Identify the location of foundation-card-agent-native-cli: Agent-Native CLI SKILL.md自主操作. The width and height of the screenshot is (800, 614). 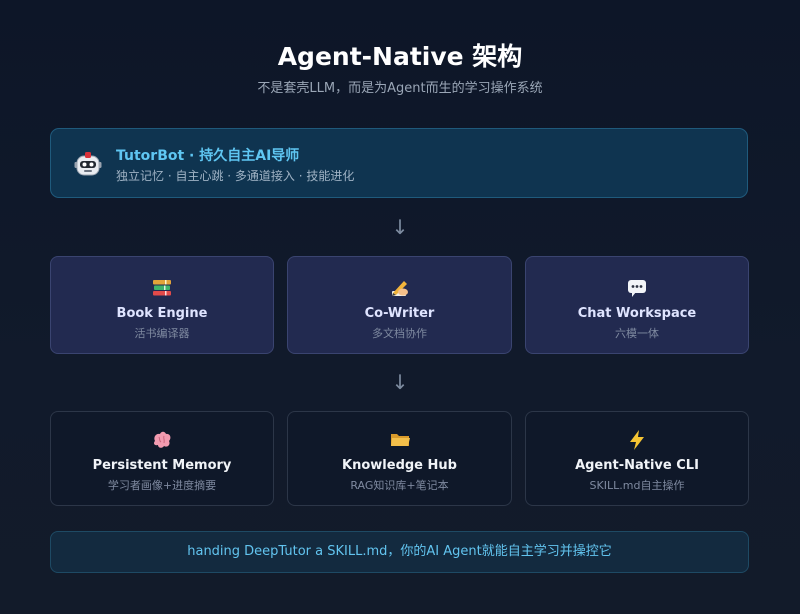
(637, 458).